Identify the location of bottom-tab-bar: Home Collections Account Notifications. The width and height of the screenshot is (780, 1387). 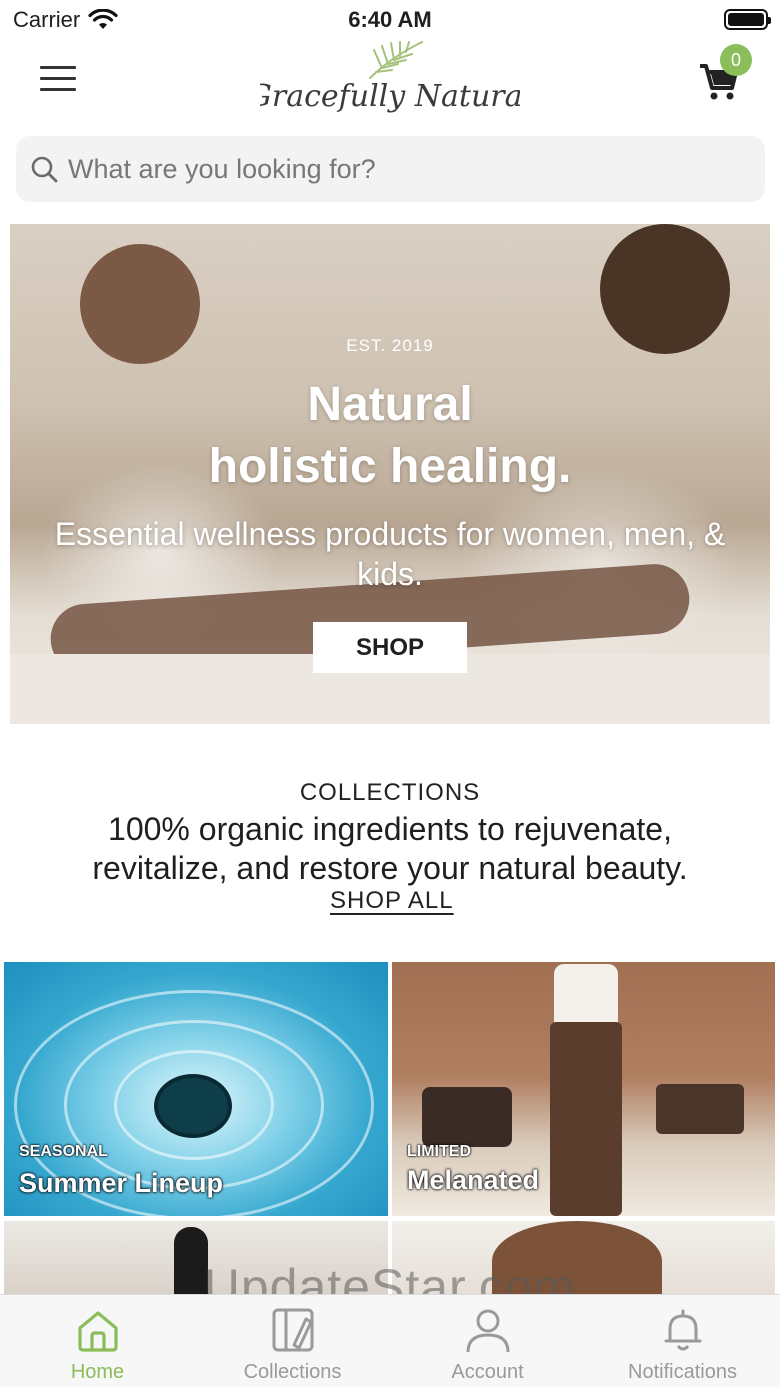
(390, 1340).